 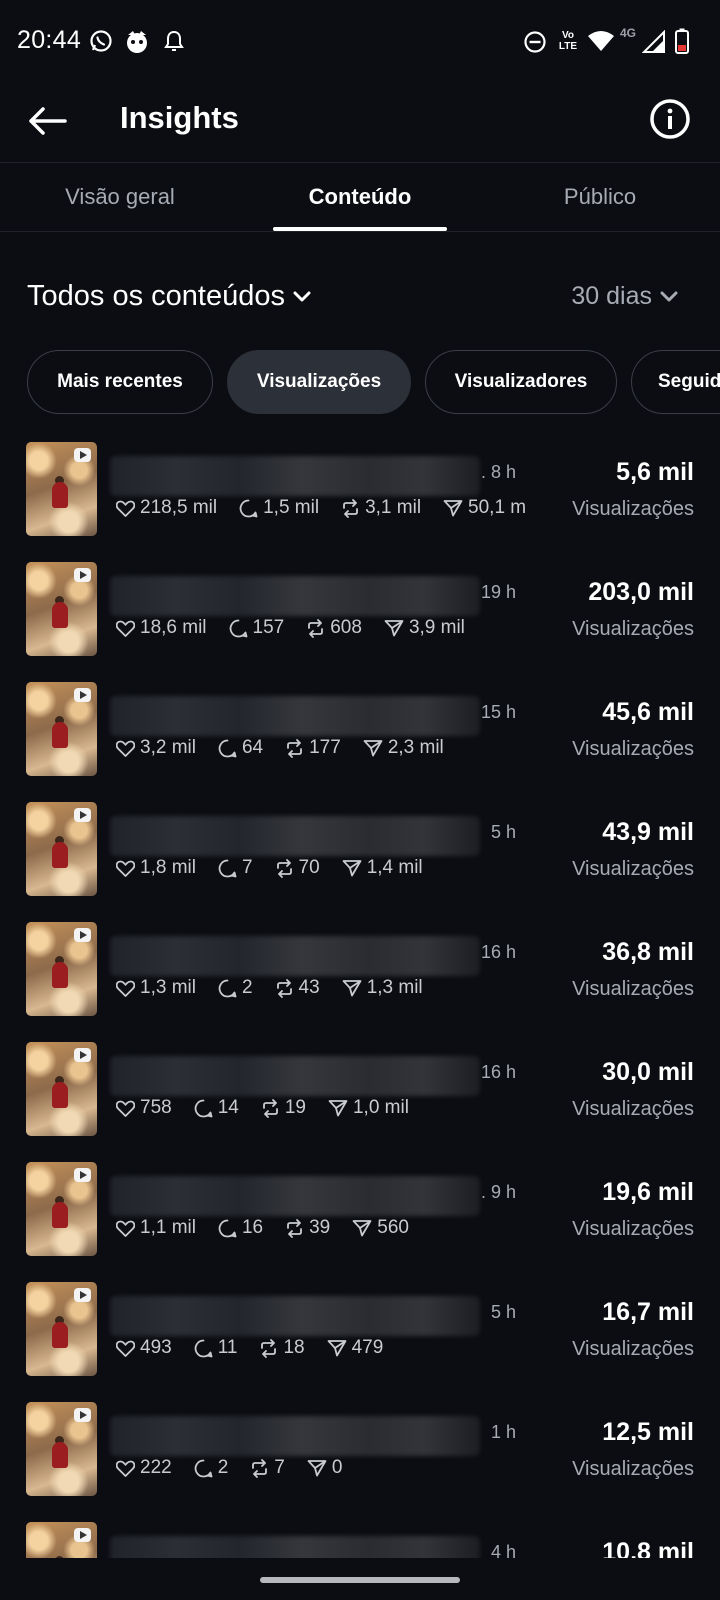 I want to click on shares-stat: 1,0 mil, so click(x=368, y=1108).